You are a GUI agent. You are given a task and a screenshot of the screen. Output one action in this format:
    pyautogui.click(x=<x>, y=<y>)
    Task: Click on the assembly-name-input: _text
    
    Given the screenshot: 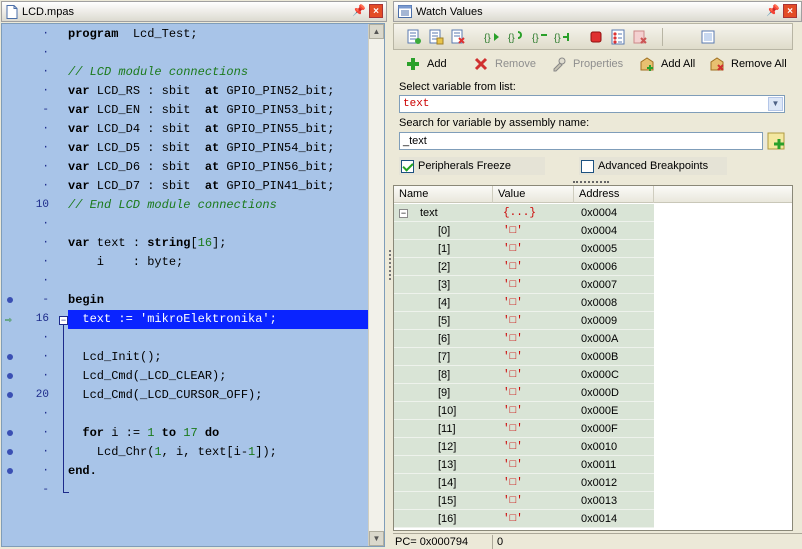 What is the action you would take?
    pyautogui.click(x=581, y=141)
    